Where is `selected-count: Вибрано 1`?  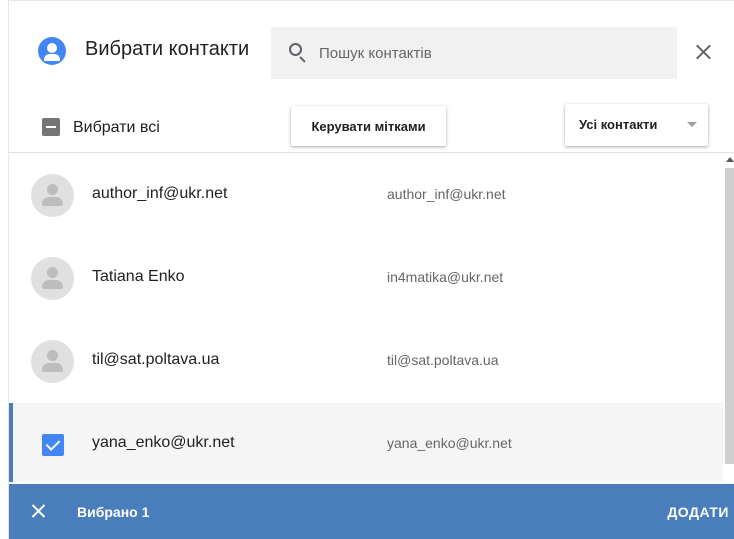
selected-count: Вибрано 1 is located at coordinates (113, 512).